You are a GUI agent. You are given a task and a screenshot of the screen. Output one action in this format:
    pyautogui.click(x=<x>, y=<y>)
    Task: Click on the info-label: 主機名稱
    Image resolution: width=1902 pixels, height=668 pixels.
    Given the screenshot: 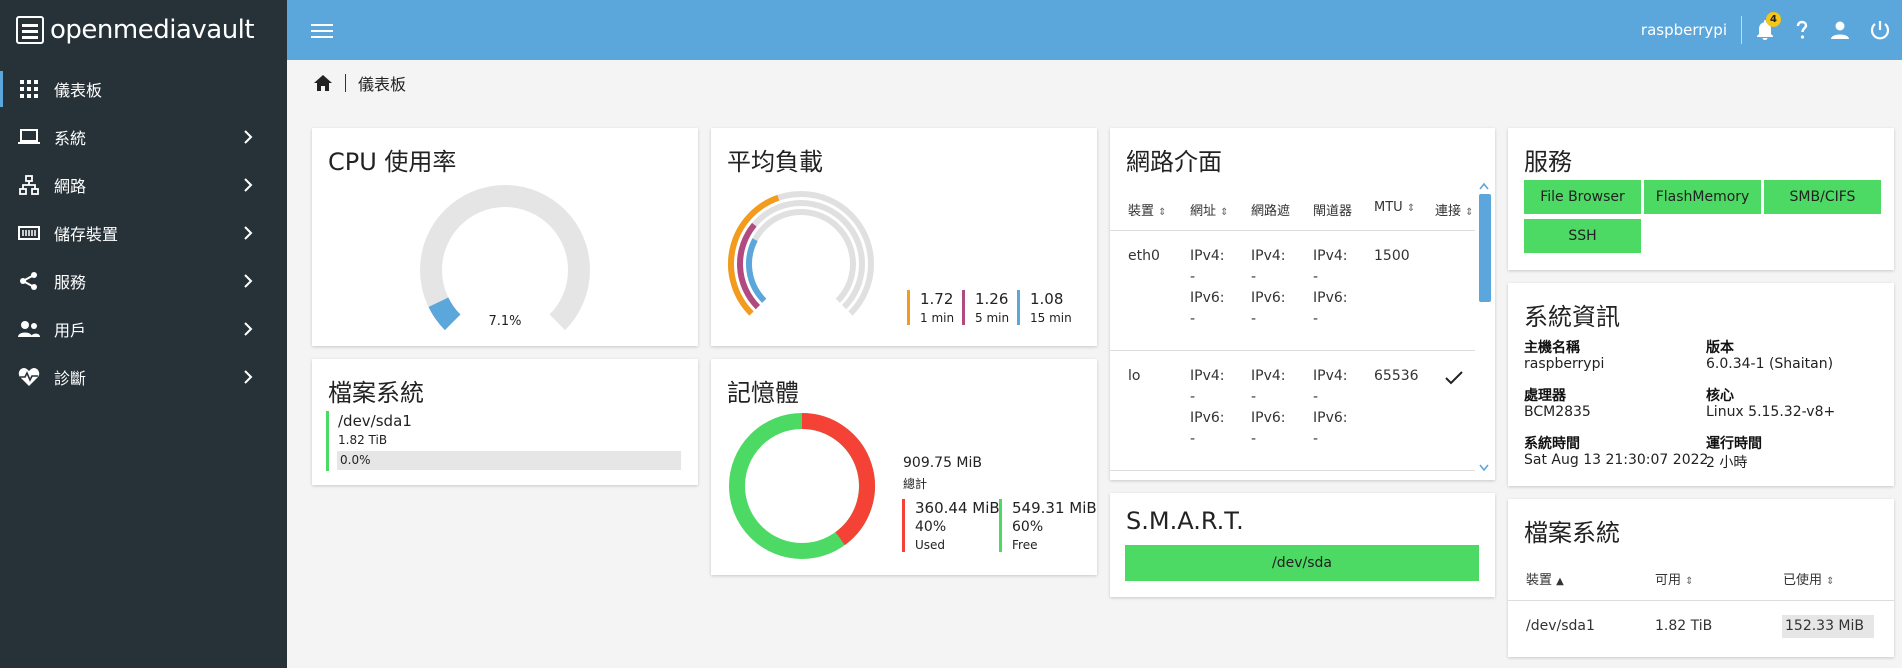 What is the action you would take?
    pyautogui.click(x=1552, y=348)
    